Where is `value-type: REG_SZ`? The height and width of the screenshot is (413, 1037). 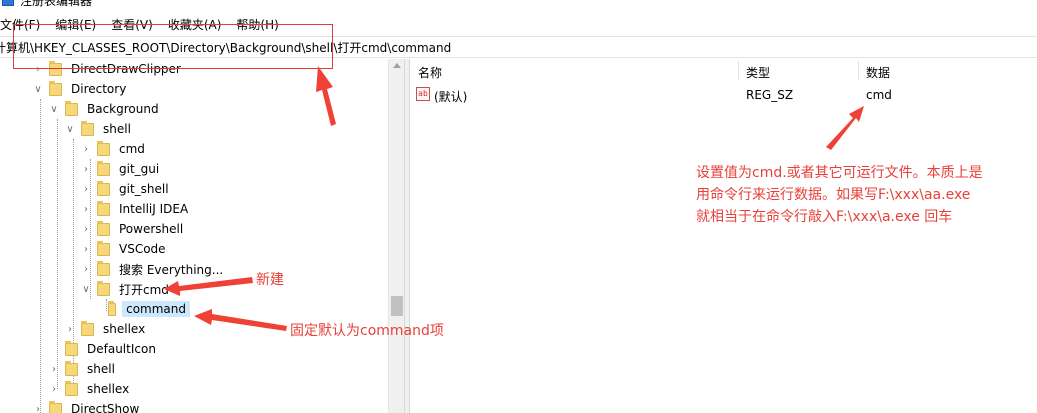
value-type: REG_SZ is located at coordinates (770, 95).